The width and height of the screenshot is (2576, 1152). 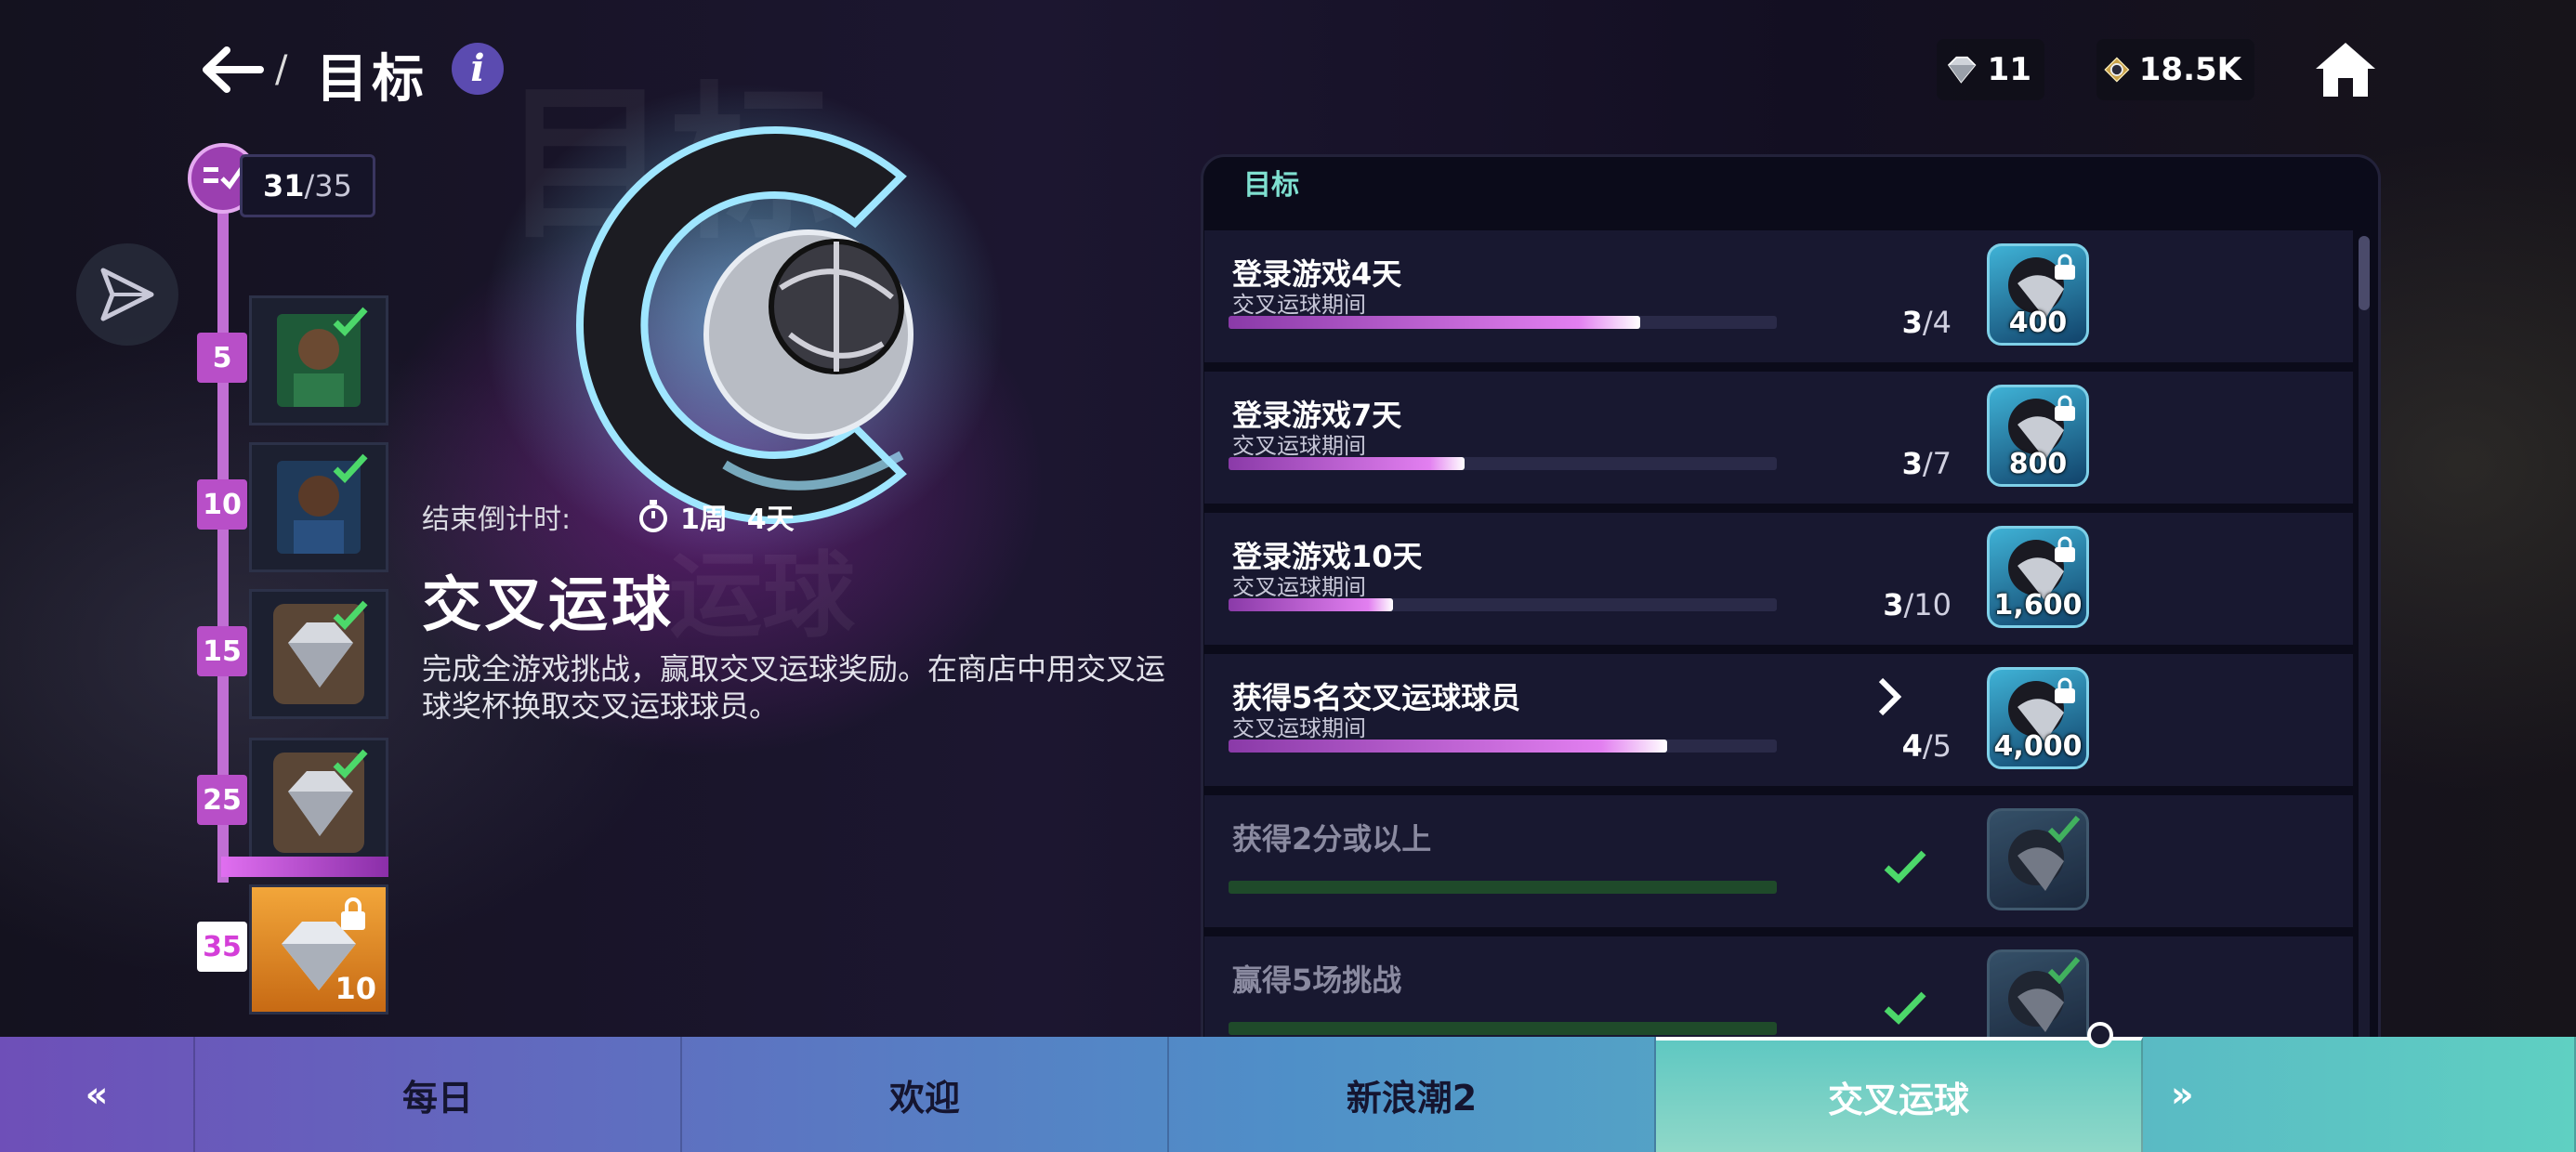 What do you see at coordinates (222, 505) in the screenshot?
I see `milestone-marker-10: 10` at bounding box center [222, 505].